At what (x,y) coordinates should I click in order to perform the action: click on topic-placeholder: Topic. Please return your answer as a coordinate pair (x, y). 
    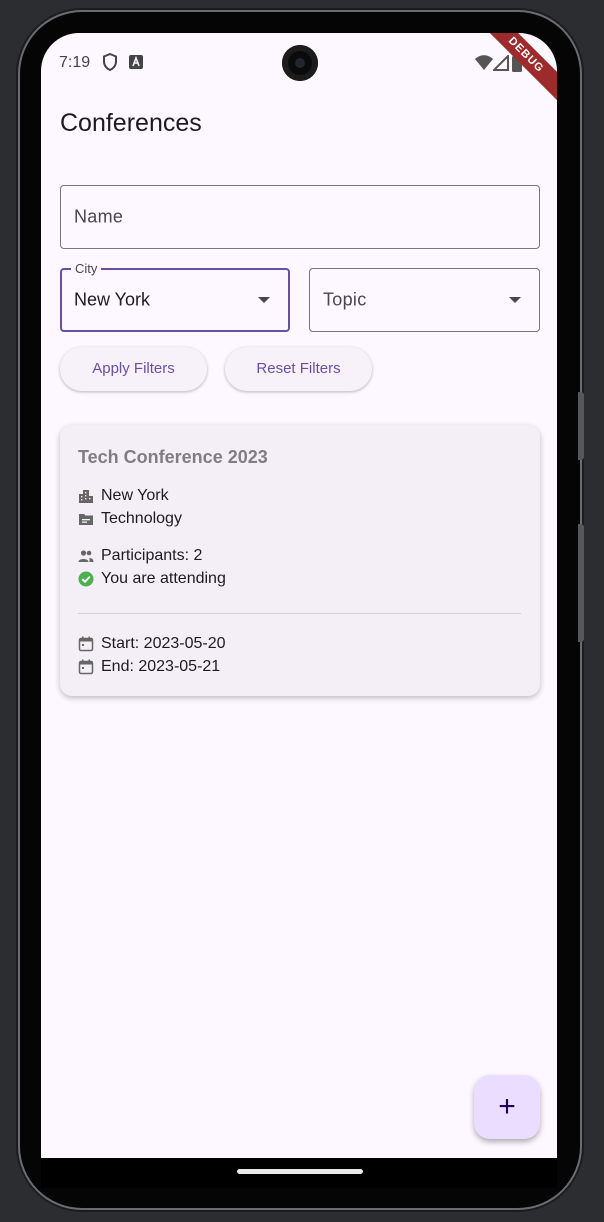
    Looking at the image, I should click on (345, 299).